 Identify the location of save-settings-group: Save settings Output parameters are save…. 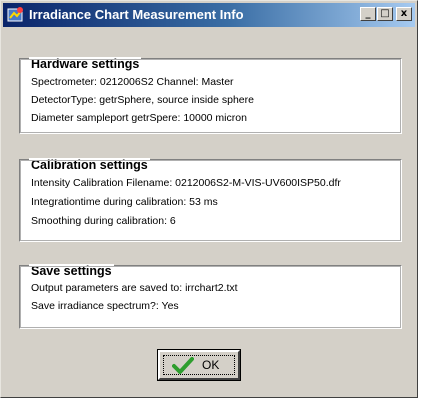
(210, 296).